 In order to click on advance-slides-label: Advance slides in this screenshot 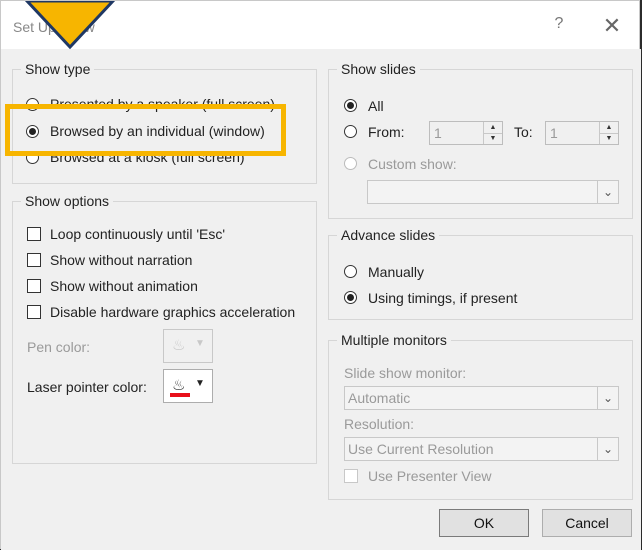, I will do `click(388, 235)`.